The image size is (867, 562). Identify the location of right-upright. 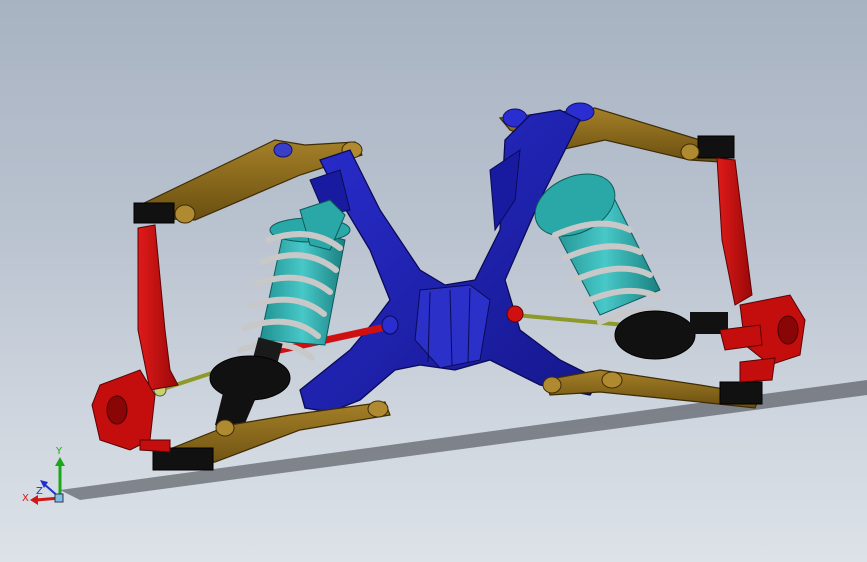
(761, 270).